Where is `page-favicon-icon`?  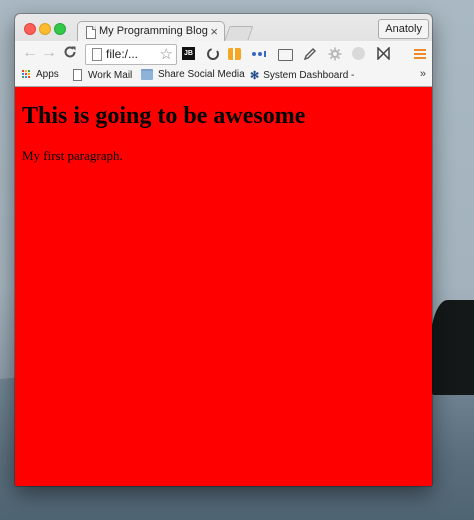
page-favicon-icon is located at coordinates (91, 32).